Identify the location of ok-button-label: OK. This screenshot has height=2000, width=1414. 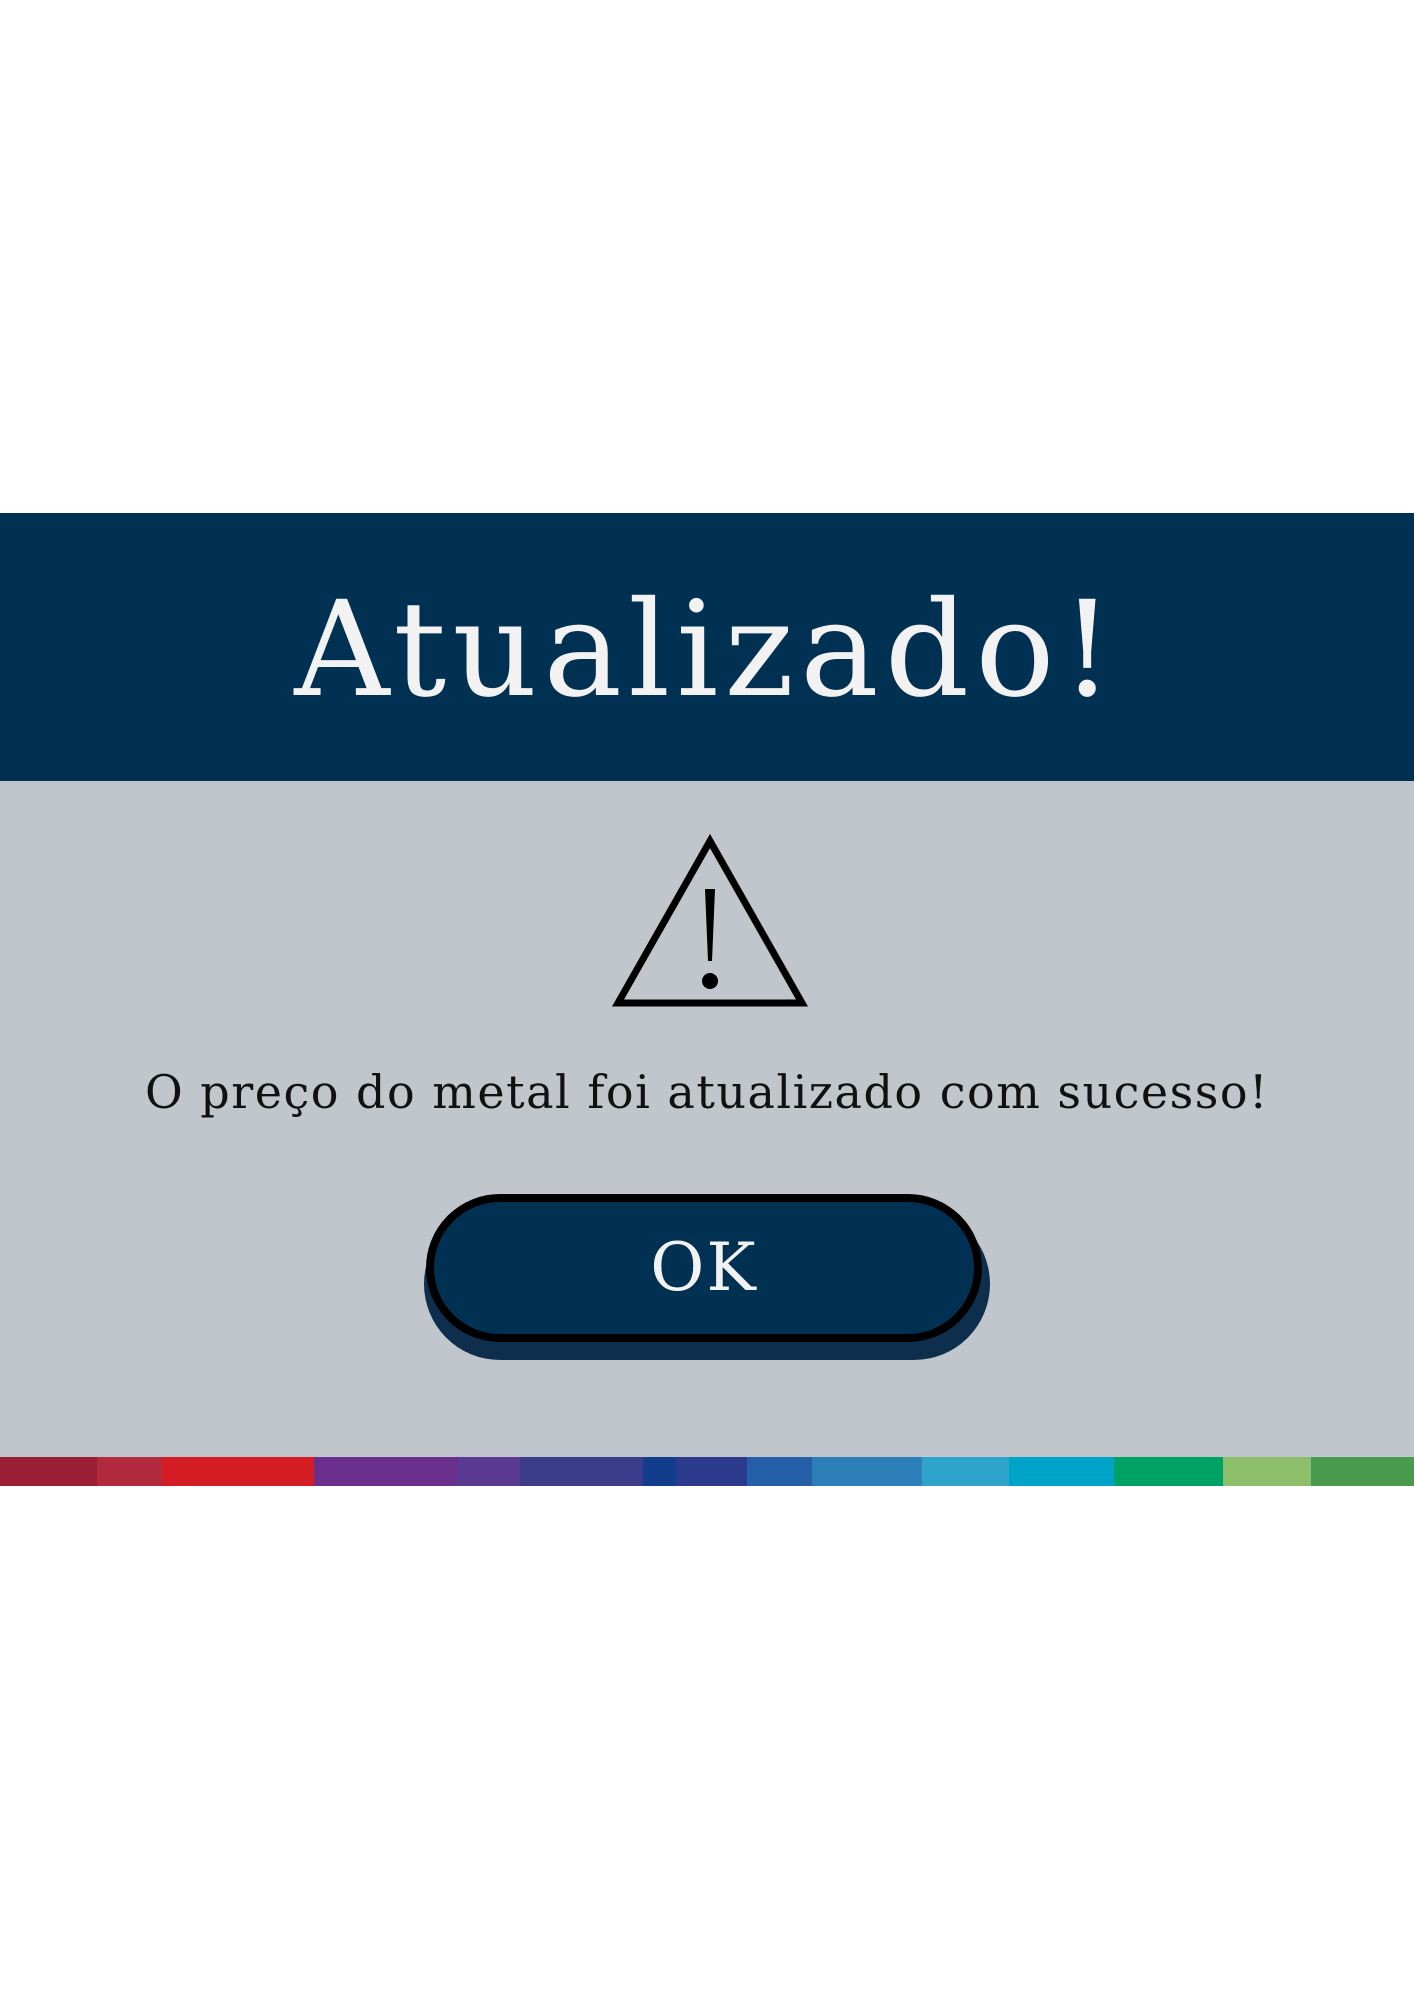
(704, 1267).